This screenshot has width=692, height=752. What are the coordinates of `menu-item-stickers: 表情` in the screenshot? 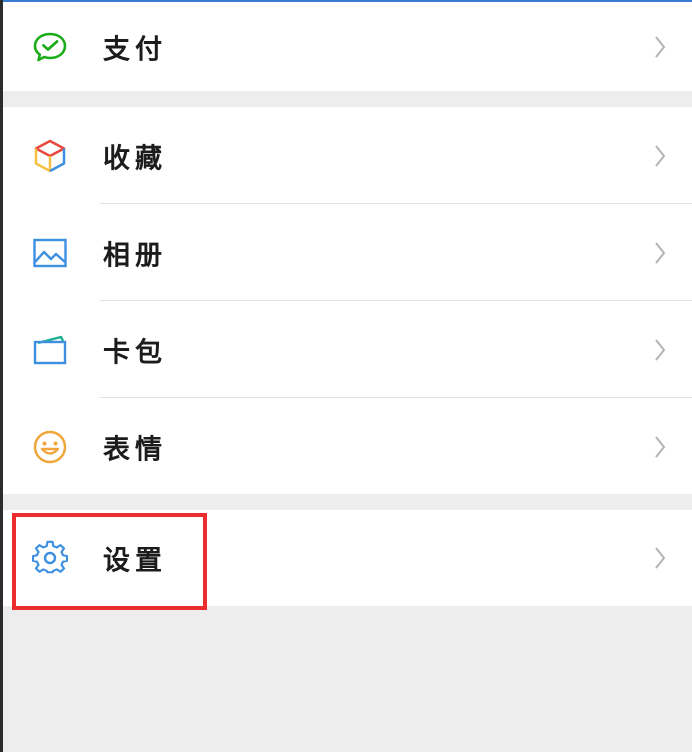 It's located at (347, 446).